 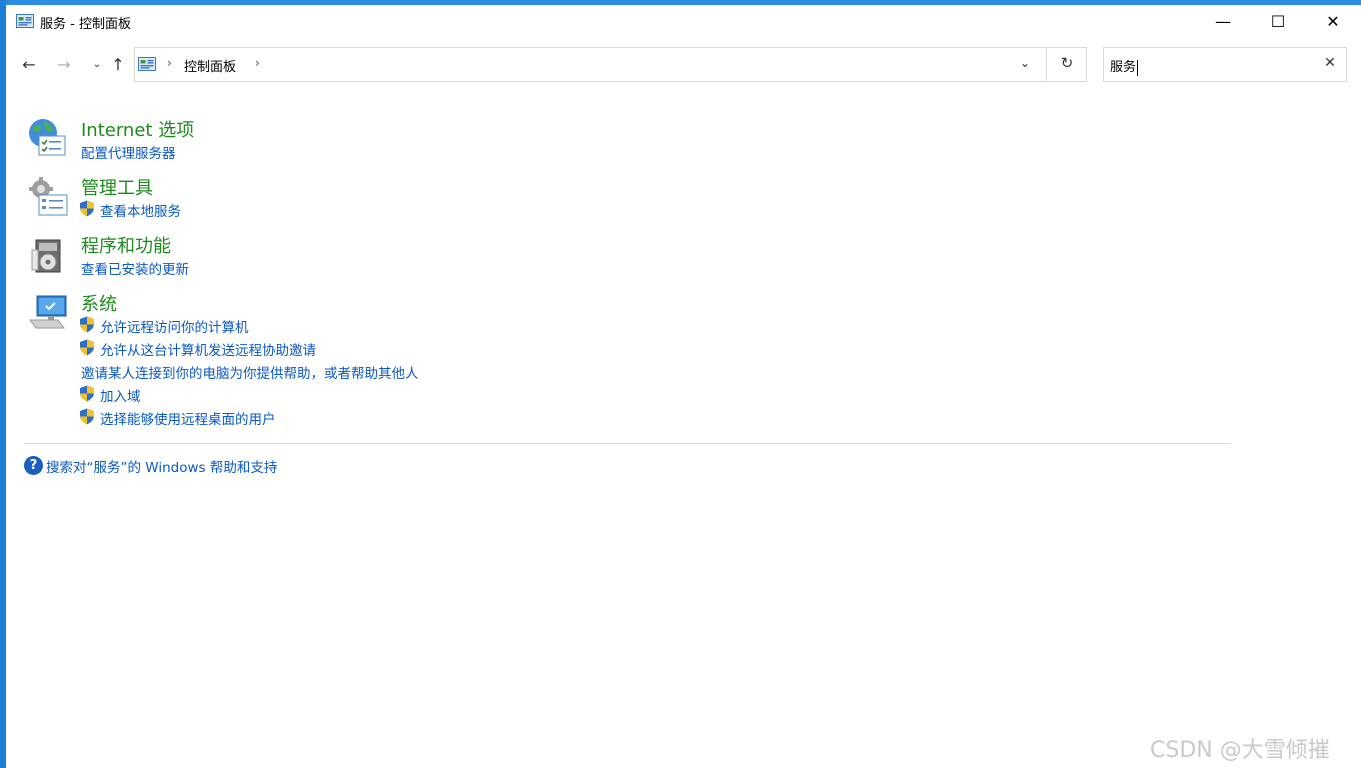 I want to click on close-button: ✕, so click(x=1333, y=21).